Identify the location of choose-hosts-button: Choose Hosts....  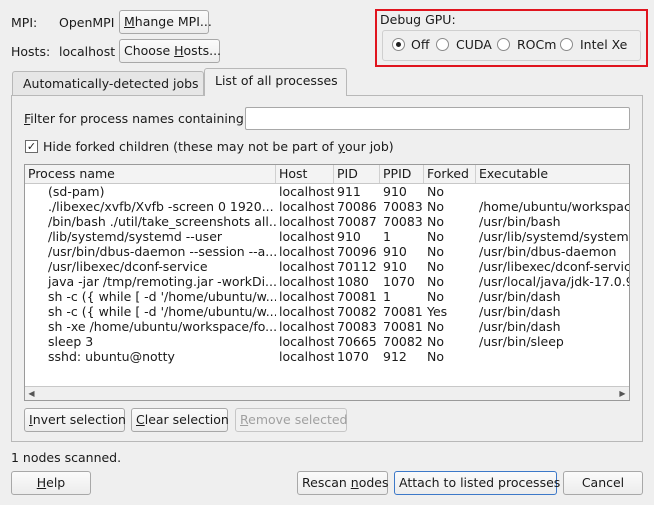
(170, 51).